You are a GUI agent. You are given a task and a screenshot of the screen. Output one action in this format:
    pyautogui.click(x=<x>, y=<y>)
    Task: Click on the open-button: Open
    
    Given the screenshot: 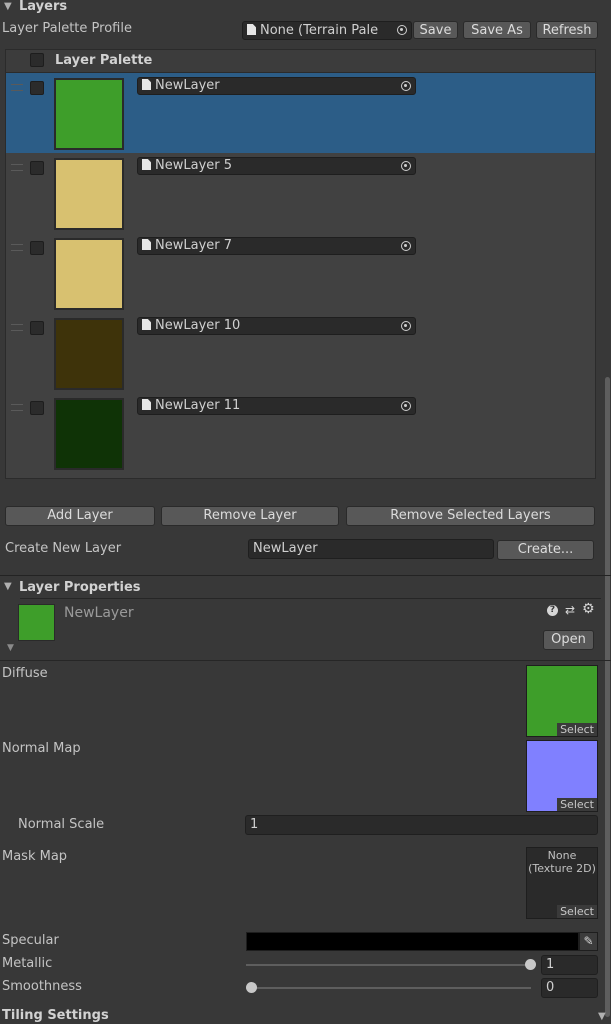 What is the action you would take?
    pyautogui.click(x=568, y=640)
    